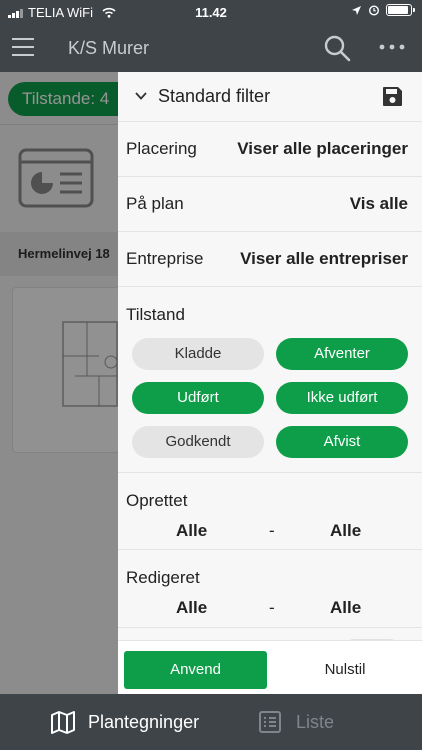 The height and width of the screenshot is (750, 422). I want to click on more-icon, so click(392, 47).